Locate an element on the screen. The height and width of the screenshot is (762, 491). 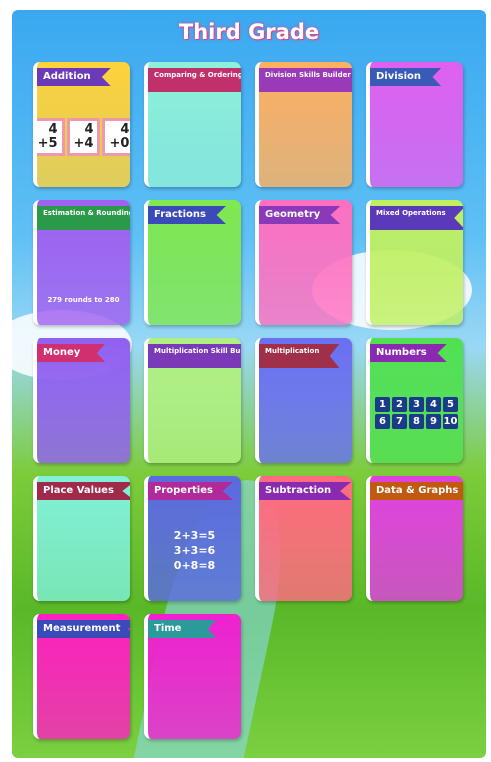
card-title: Money is located at coordinates (71, 353).